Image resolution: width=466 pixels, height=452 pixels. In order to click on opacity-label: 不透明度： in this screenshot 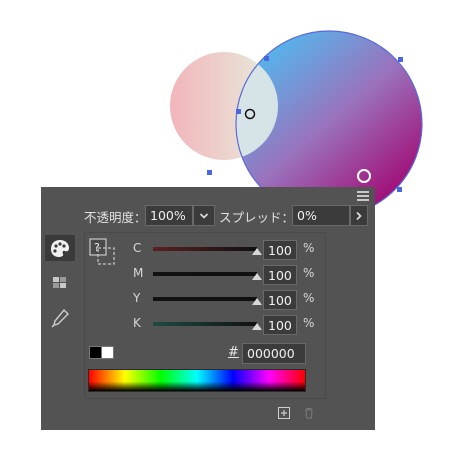, I will do `click(115, 217)`.